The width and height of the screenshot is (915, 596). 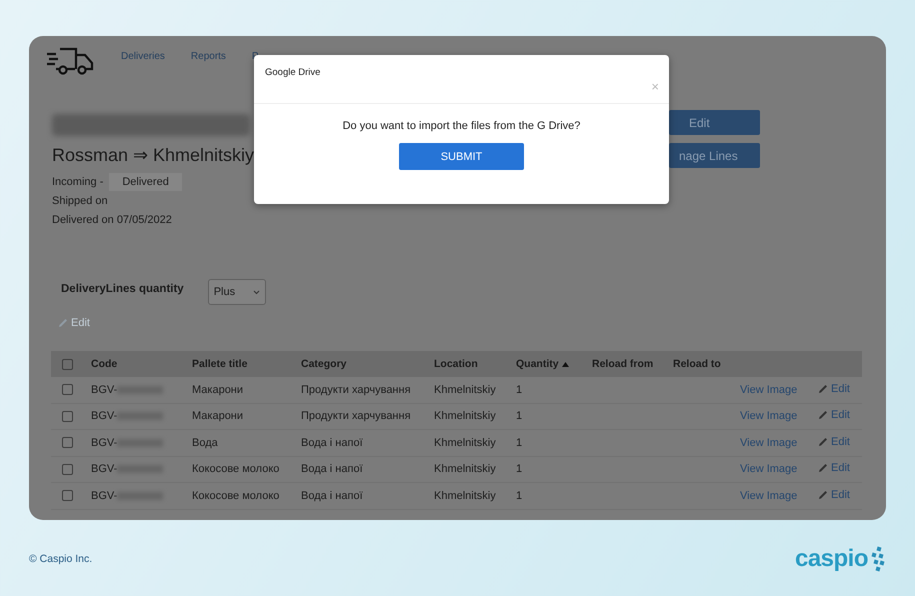 What do you see at coordinates (145, 181) in the screenshot?
I see `status-badge: Delivered` at bounding box center [145, 181].